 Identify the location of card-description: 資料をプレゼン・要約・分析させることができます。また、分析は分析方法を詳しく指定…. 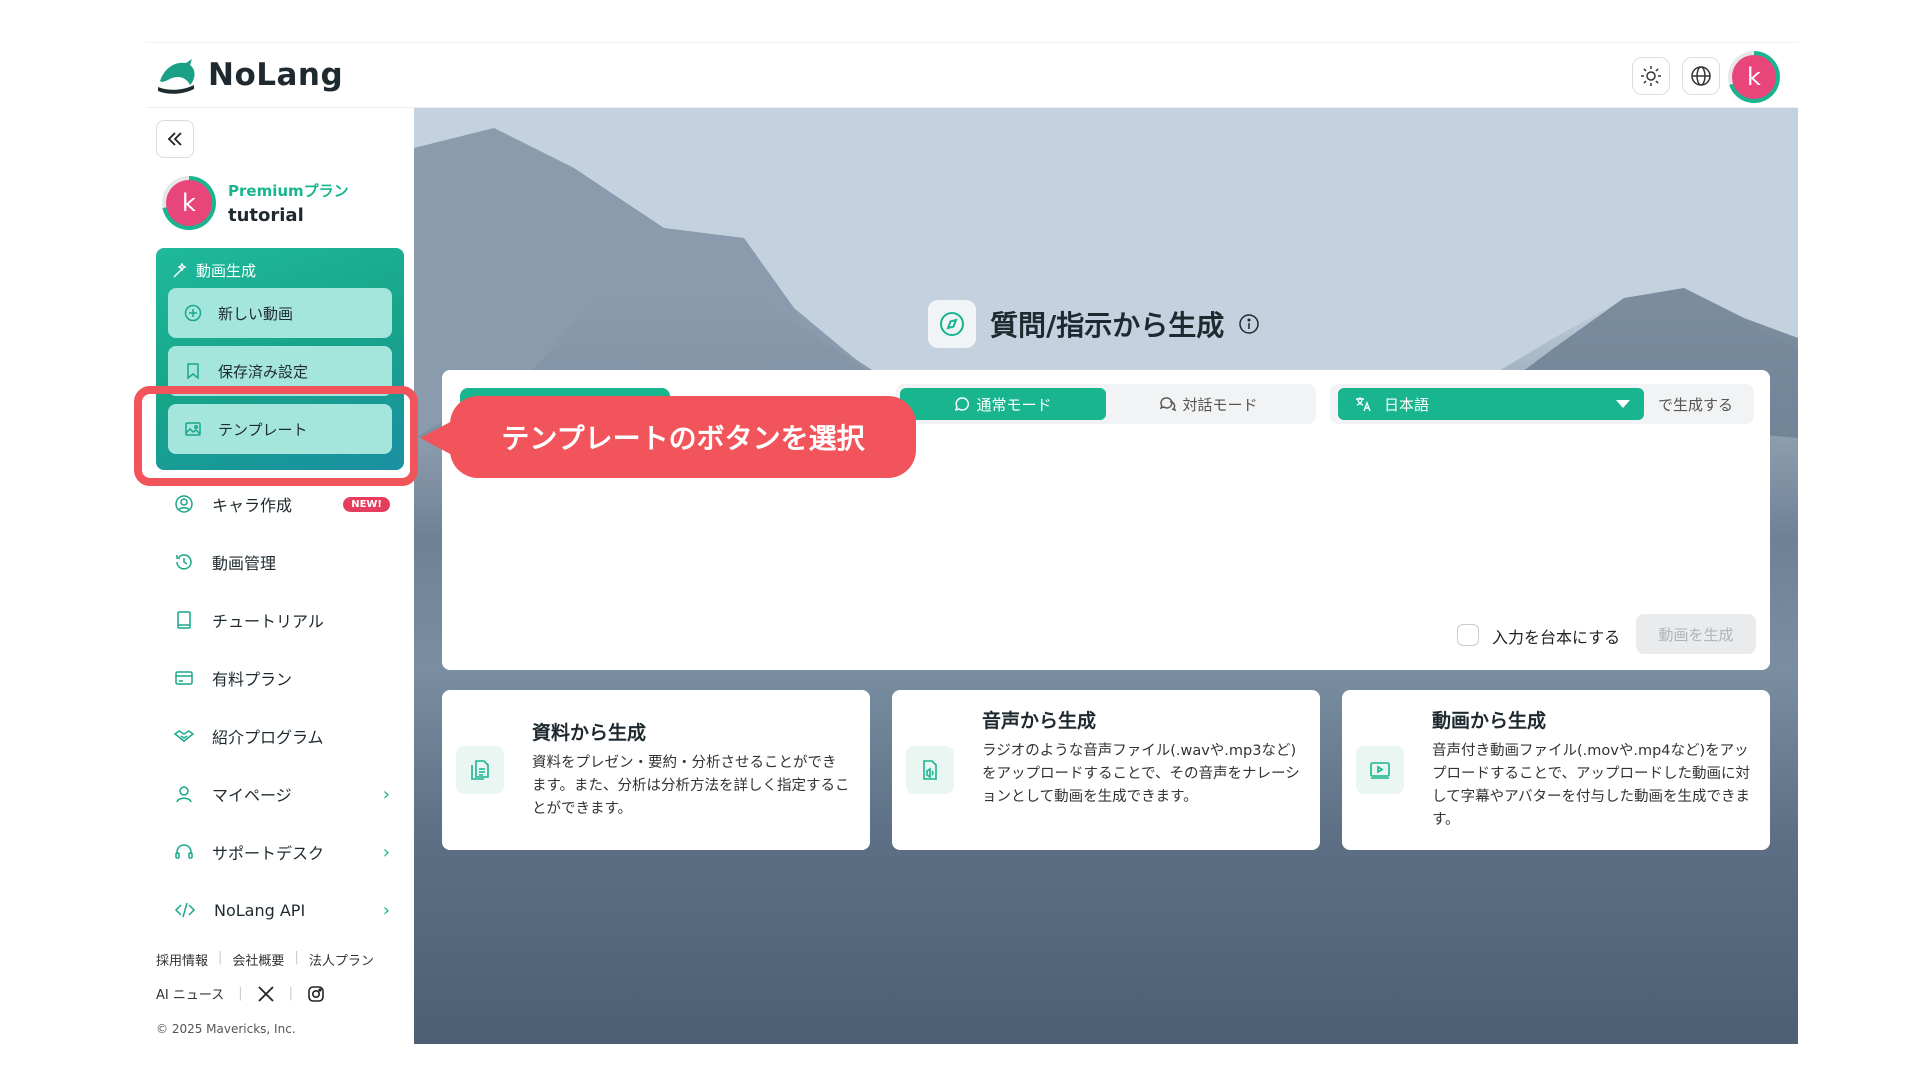
(691, 786).